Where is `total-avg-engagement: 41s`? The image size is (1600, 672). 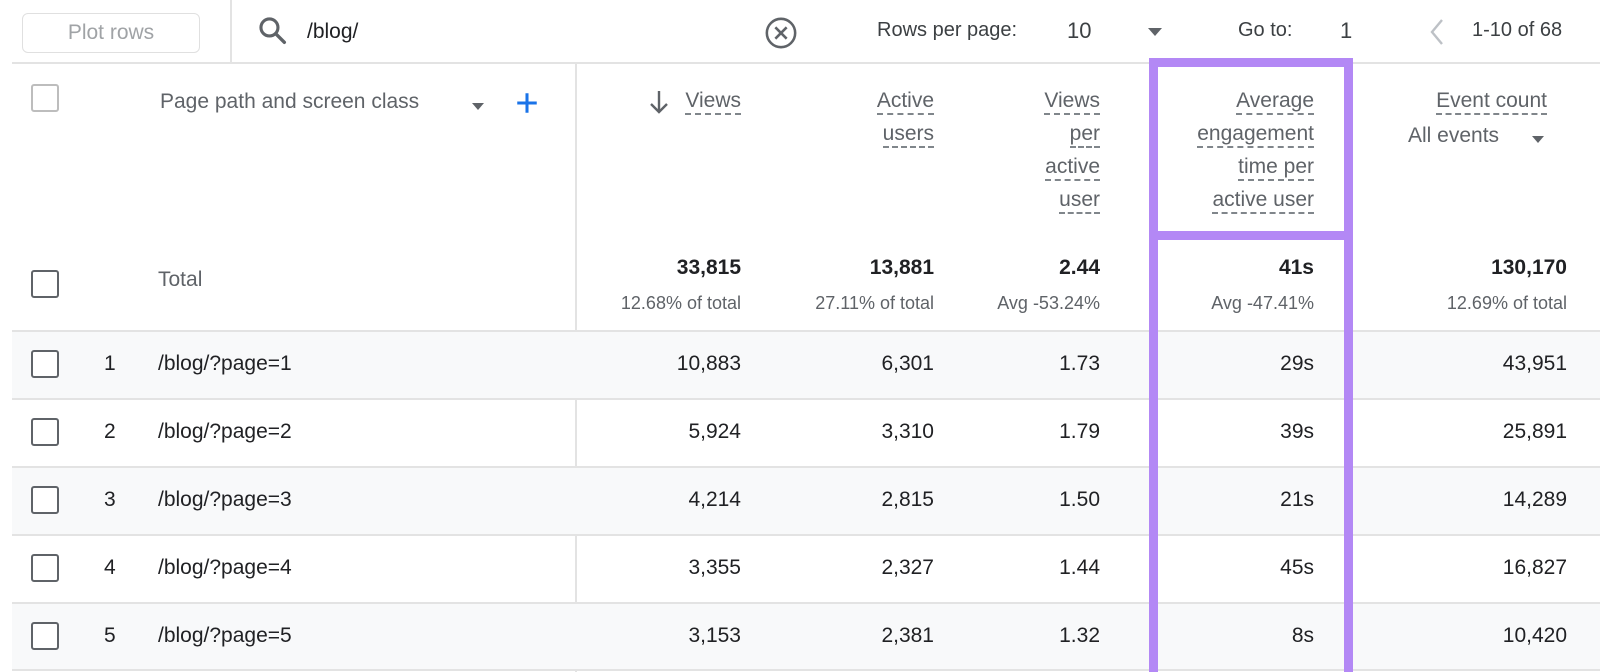
total-avg-engagement: 41s is located at coordinates (1296, 267).